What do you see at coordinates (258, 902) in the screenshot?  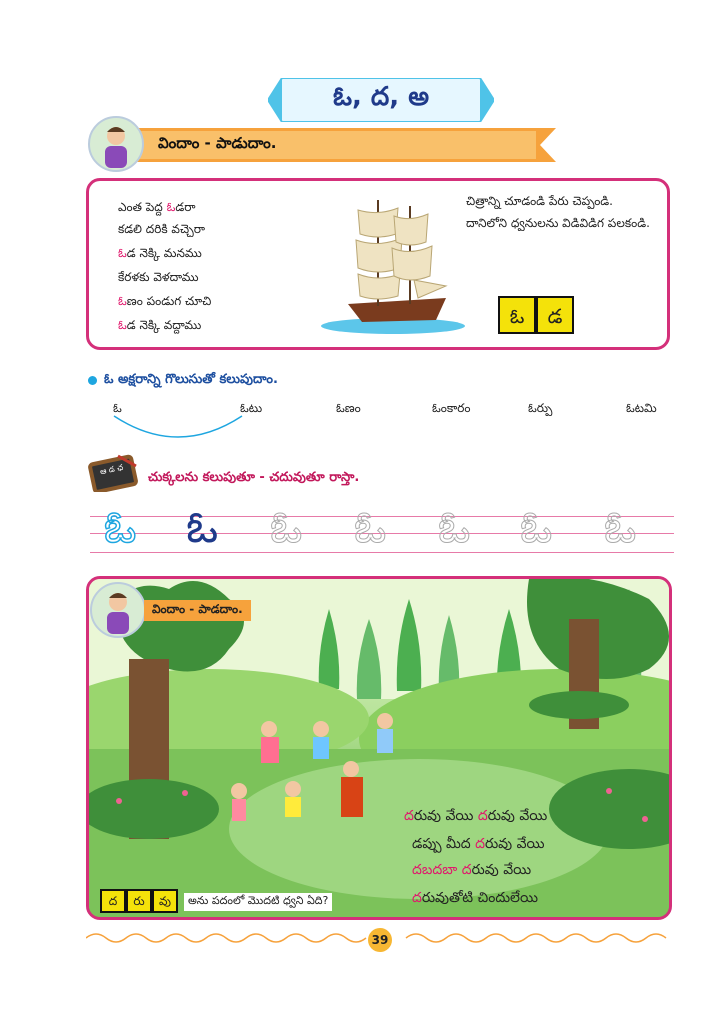 I see `question-text: అను పదంలో మొదటి ధ్వని ఏది?` at bounding box center [258, 902].